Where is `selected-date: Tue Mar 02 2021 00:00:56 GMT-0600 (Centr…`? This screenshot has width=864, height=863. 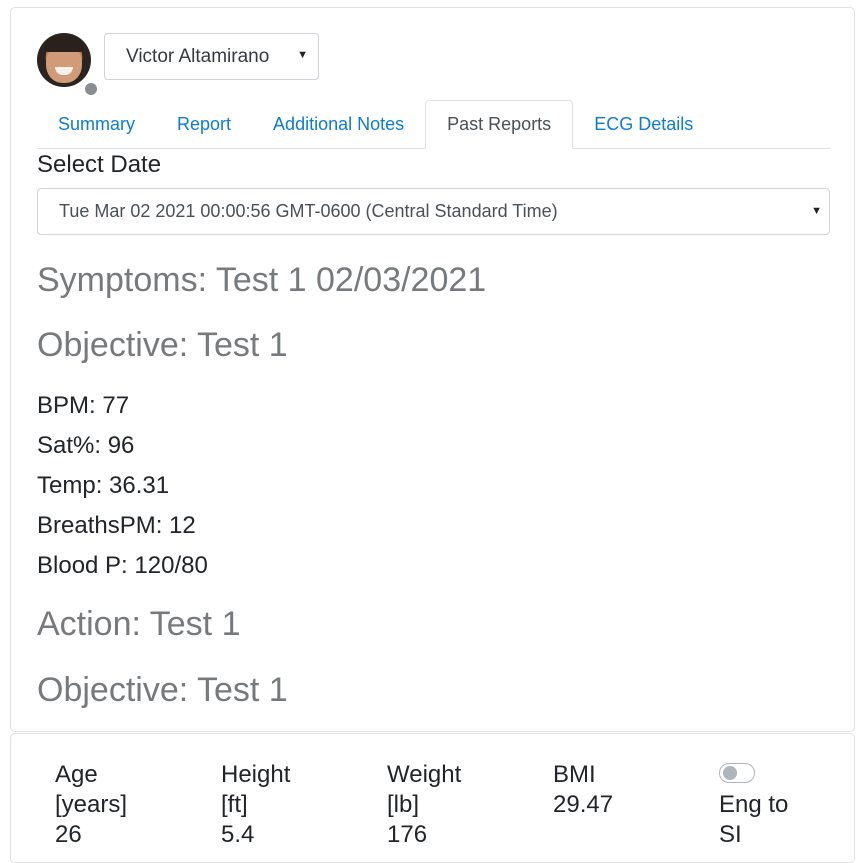
selected-date: Tue Mar 02 2021 00:00:56 GMT-0600 (Centr… is located at coordinates (308, 211).